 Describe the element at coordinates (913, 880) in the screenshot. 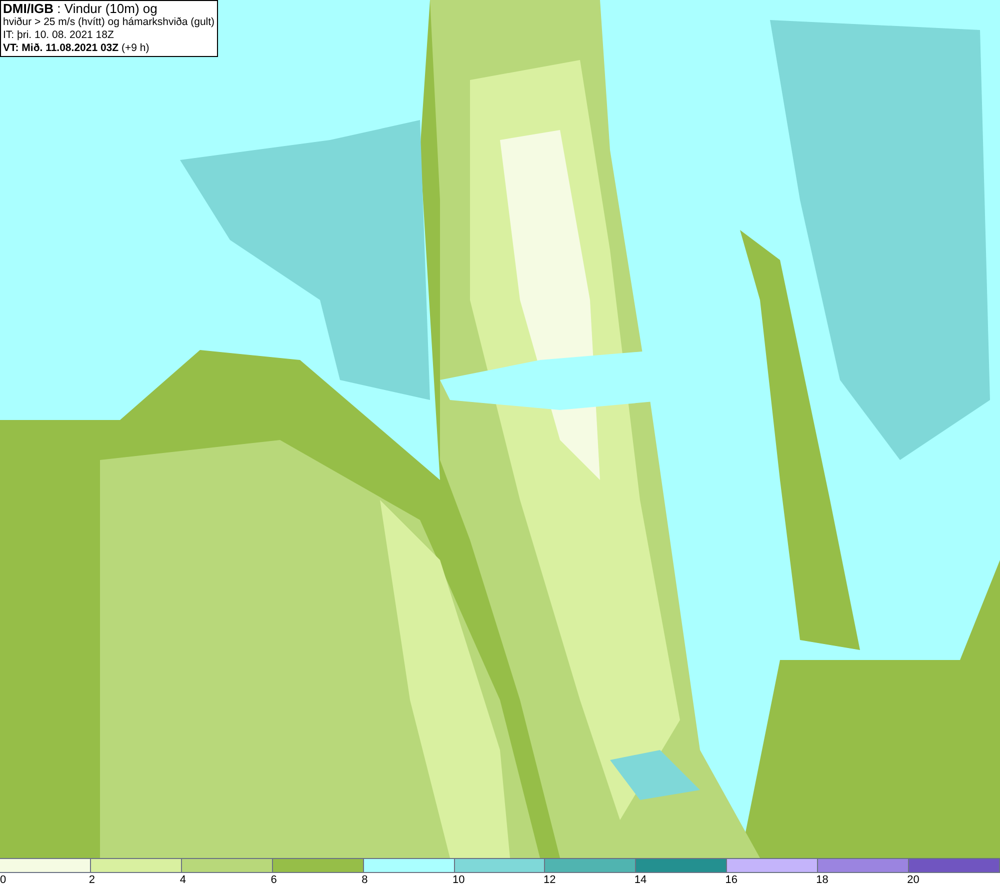

I see `legend-label: 20` at that location.